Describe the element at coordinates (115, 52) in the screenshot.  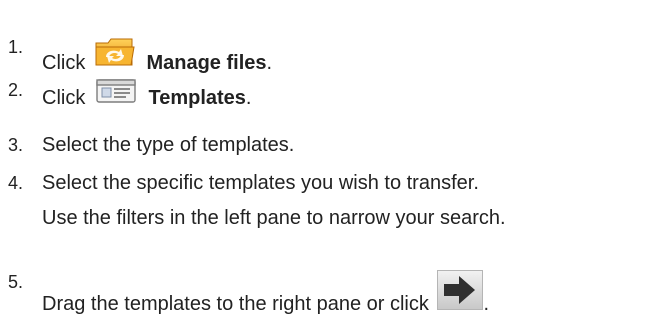
I see `manage-files-folder-icon` at that location.